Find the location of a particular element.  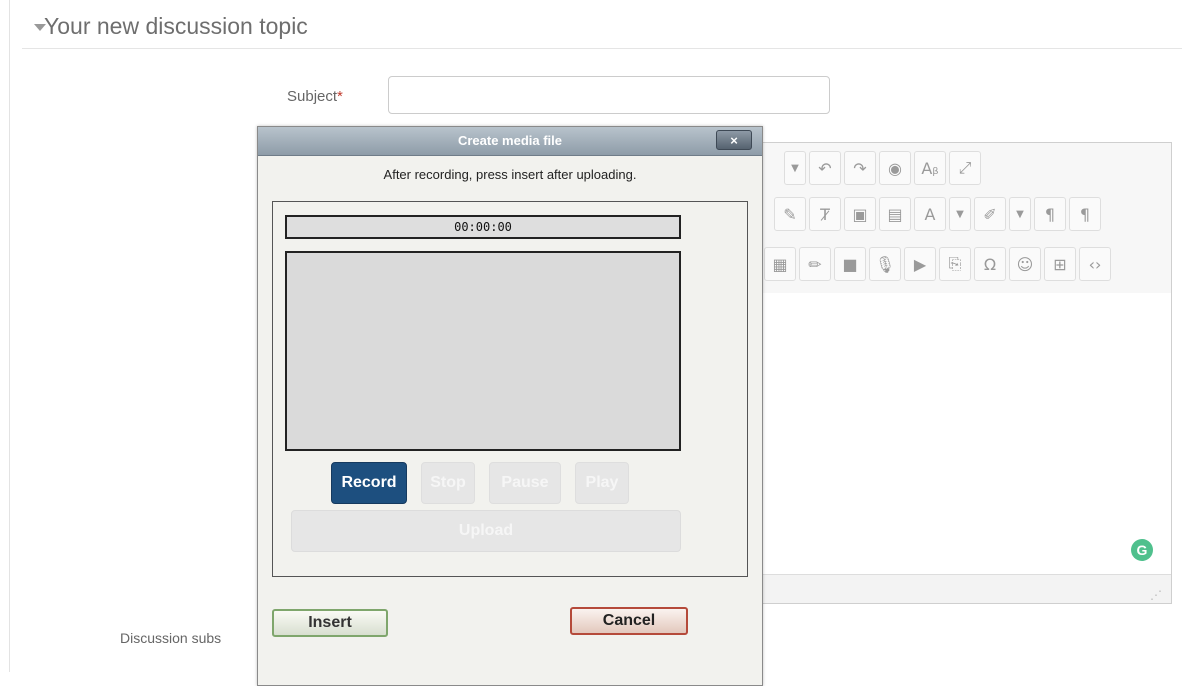

subject-label: Subject* is located at coordinates (315, 96).